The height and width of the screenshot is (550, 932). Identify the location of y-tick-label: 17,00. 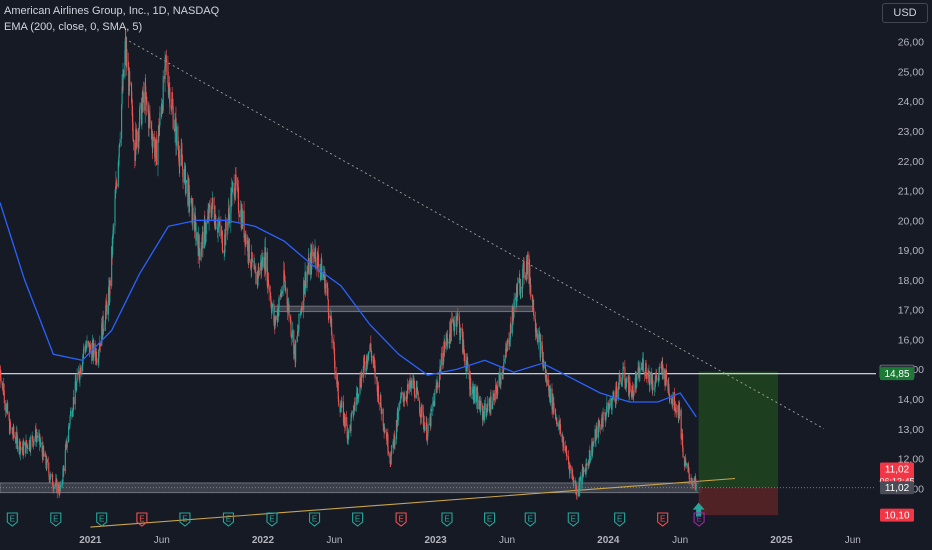
(911, 311).